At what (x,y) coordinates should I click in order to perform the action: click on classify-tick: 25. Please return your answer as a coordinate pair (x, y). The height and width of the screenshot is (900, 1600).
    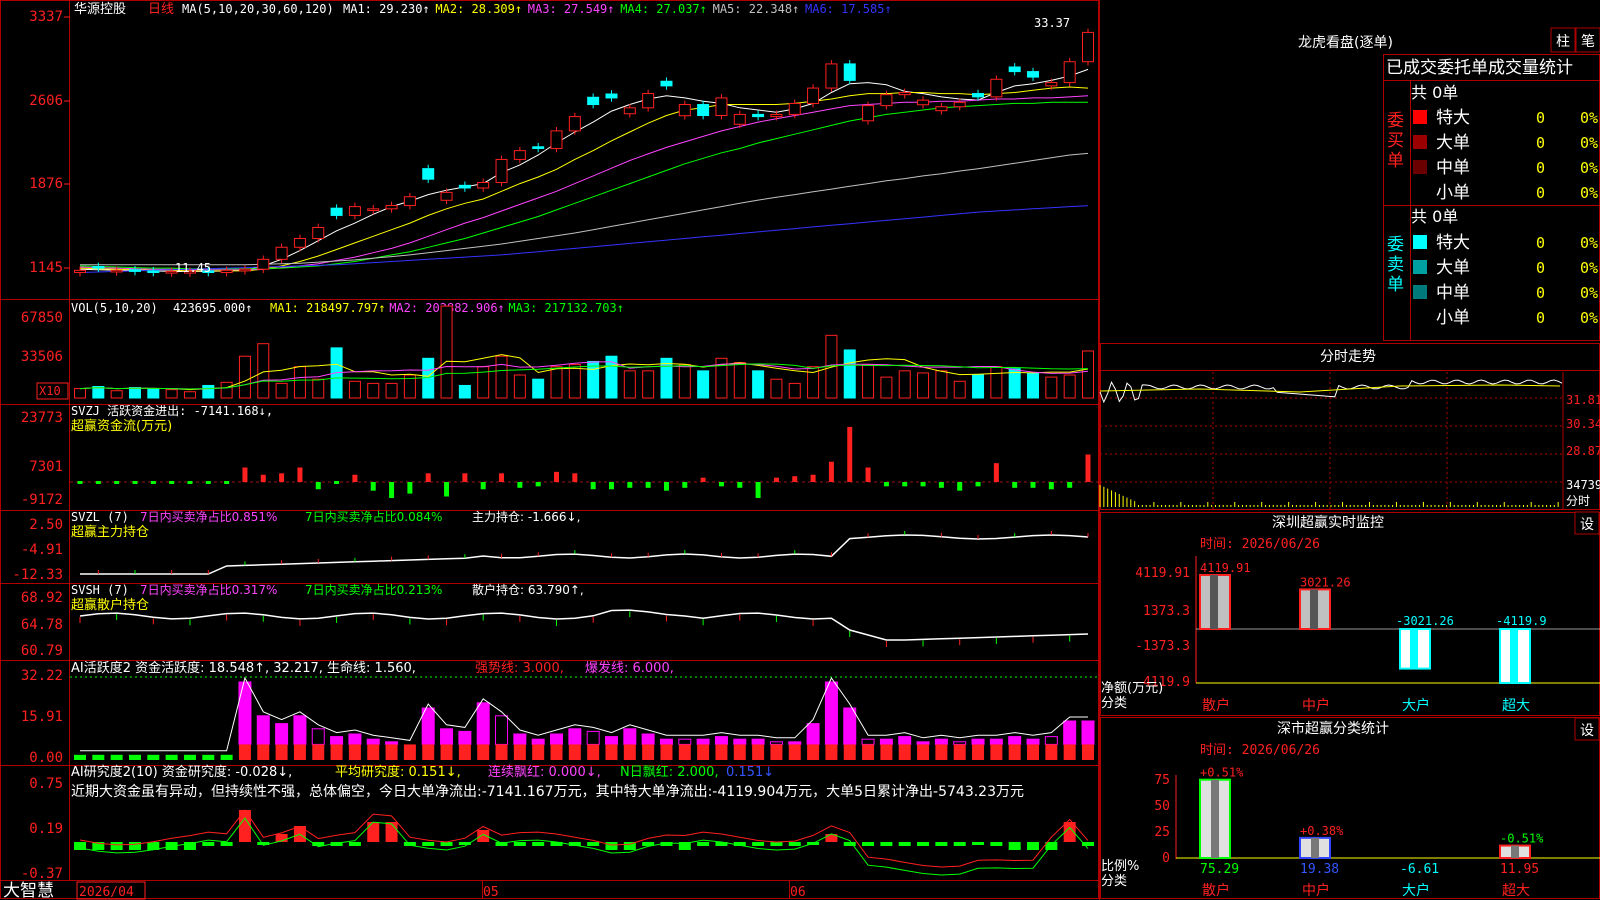
    Looking at the image, I should click on (1162, 832).